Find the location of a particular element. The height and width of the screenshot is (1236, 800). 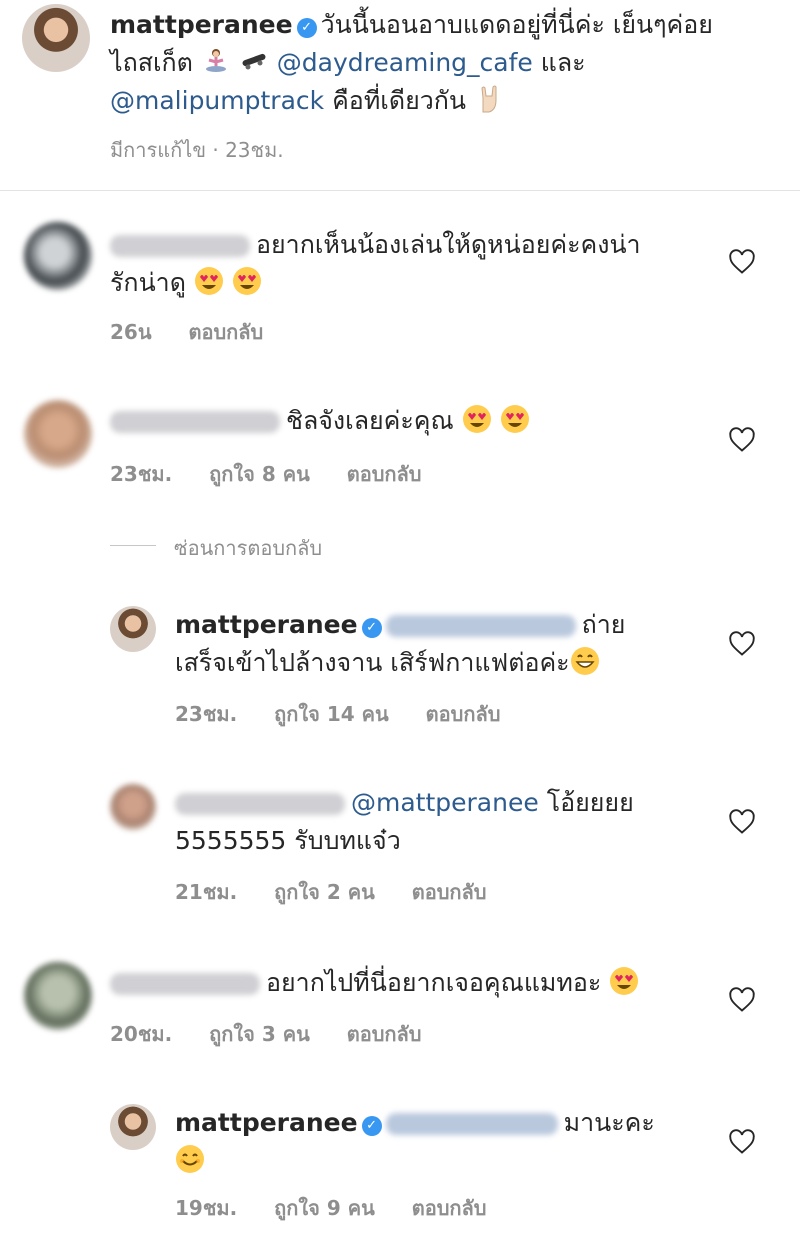

reply-2-meta: 21ชม. ถูกใจ 2 คน ตอบกลับ is located at coordinates (346, 892).